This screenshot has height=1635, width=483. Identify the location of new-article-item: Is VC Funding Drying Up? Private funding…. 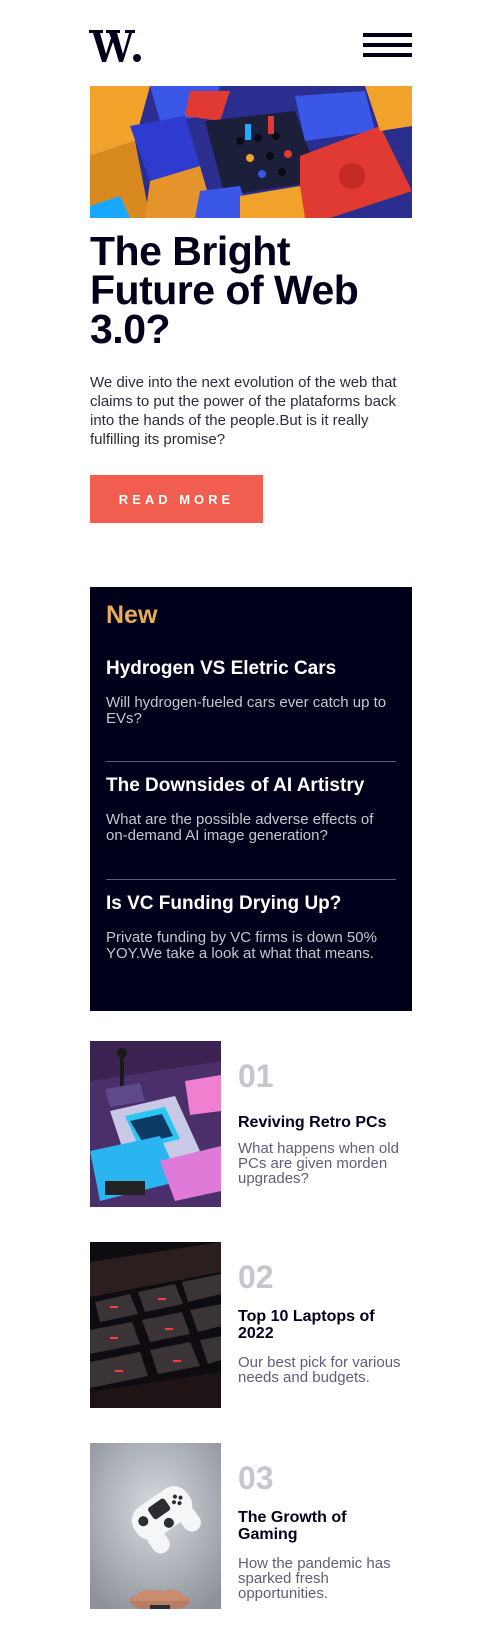
(251, 927).